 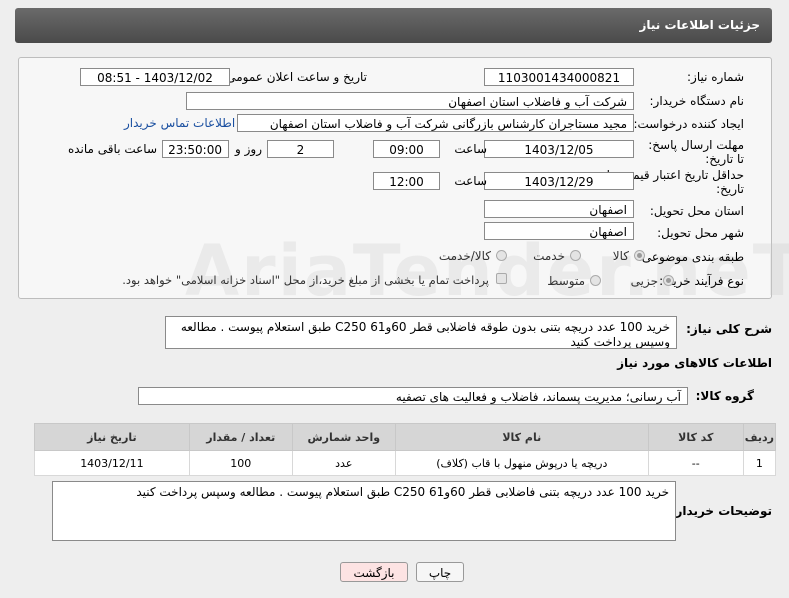 What do you see at coordinates (501, 278) in the screenshot?
I see `treasury-payment-checkbox` at bounding box center [501, 278].